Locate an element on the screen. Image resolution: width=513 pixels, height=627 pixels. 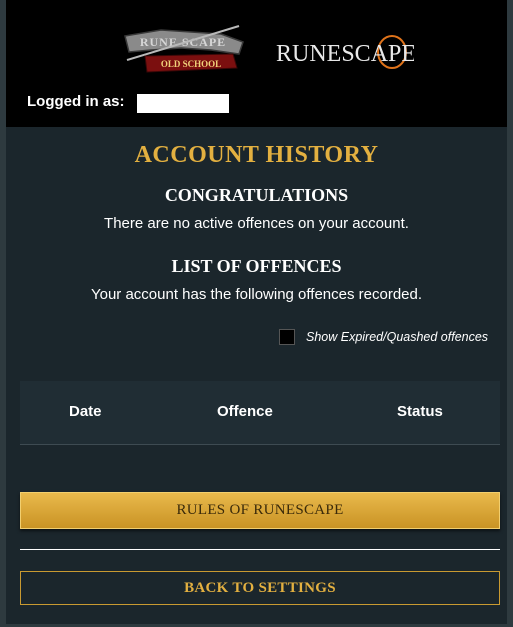
divider is located at coordinates (260, 549).